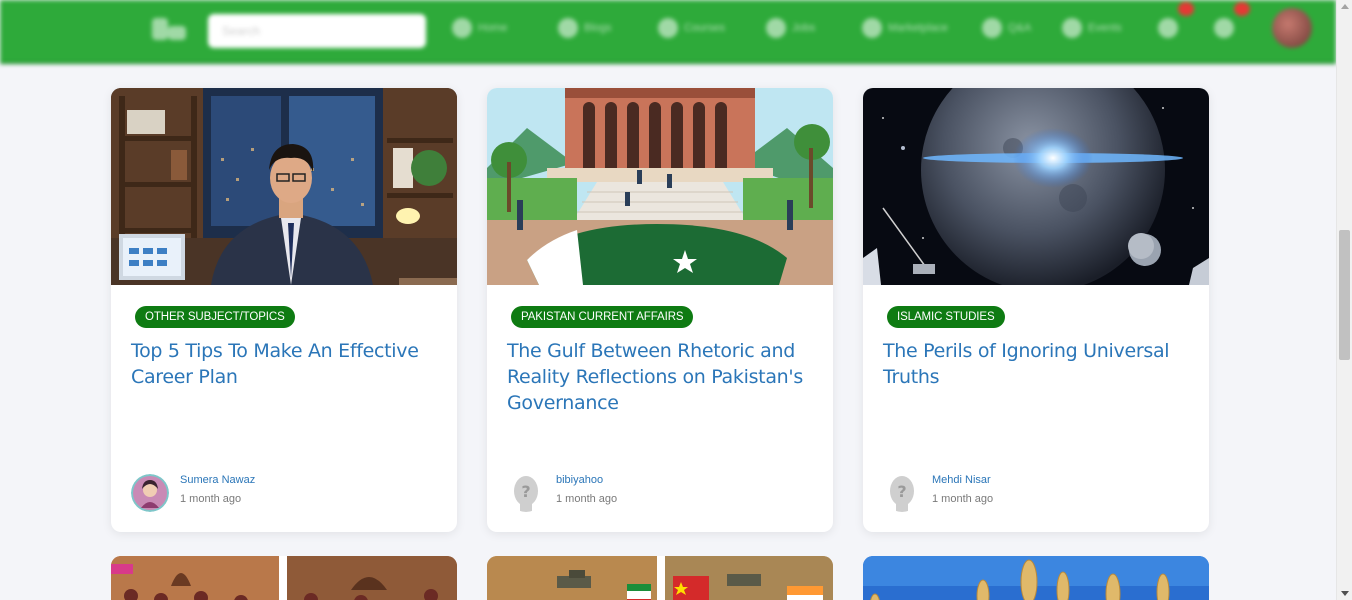 This screenshot has height=600, width=1352. What do you see at coordinates (961, 480) in the screenshot?
I see `author-name-link: Mehdi Nisar` at bounding box center [961, 480].